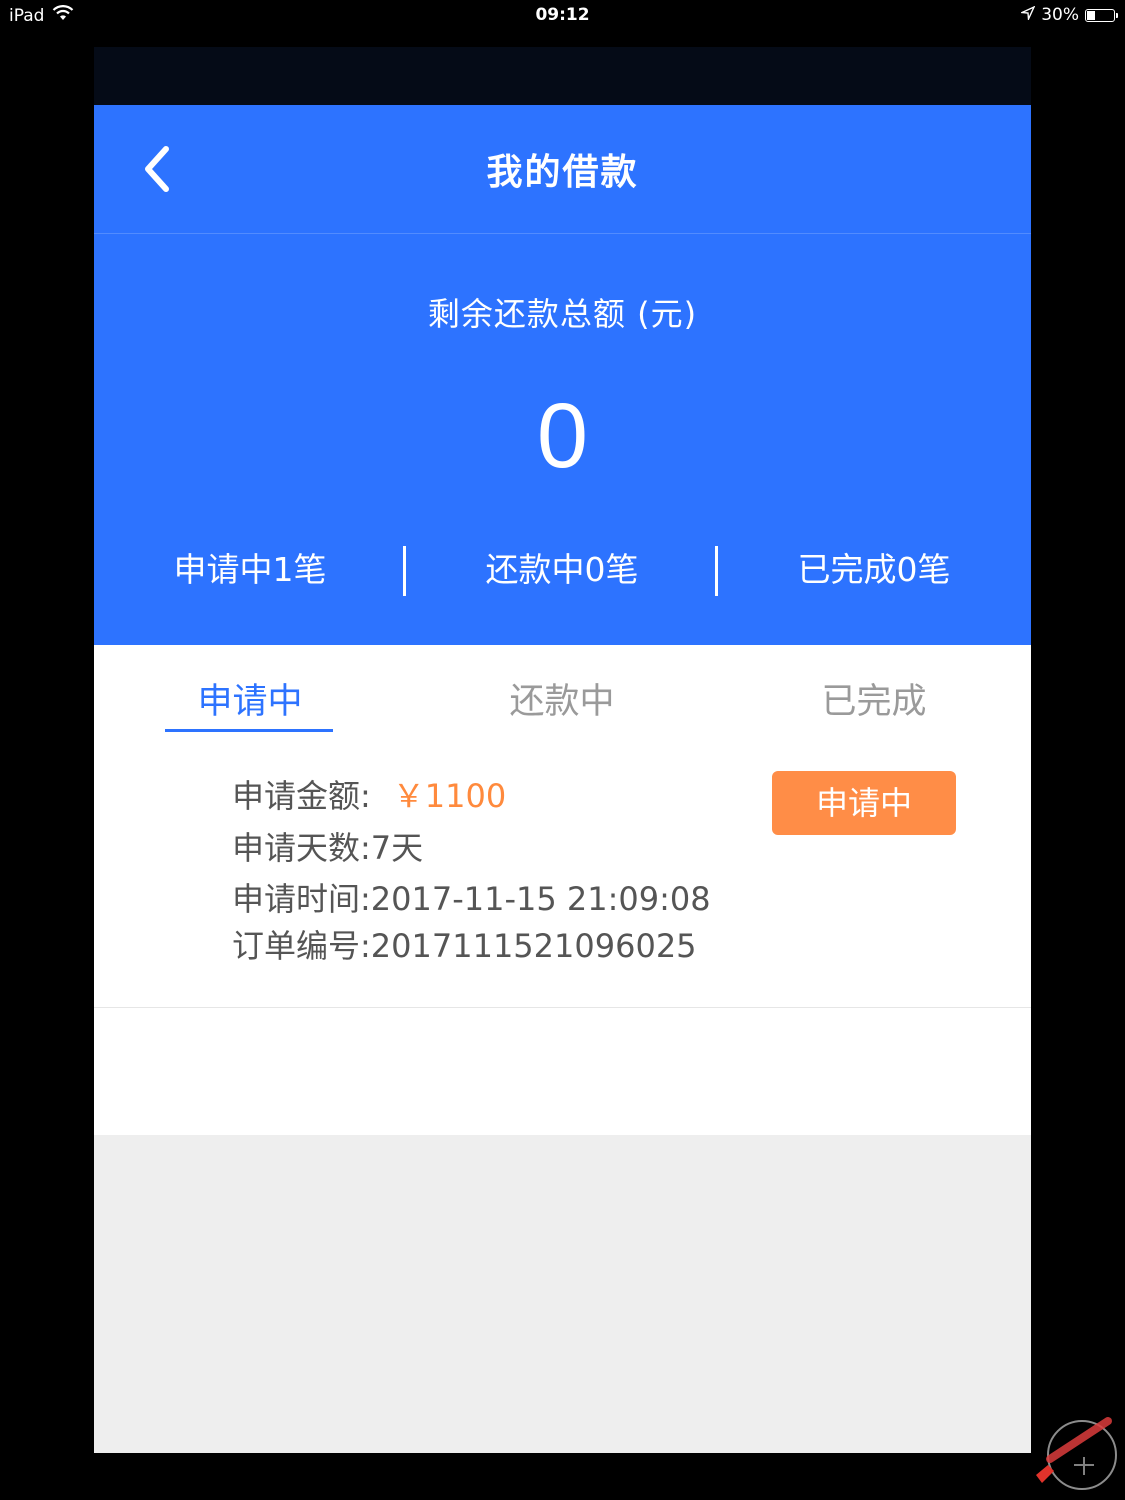 This screenshot has height=1500, width=1125. Describe the element at coordinates (301, 796) in the screenshot. I see `order-amount-label: 申请金额:` at that location.